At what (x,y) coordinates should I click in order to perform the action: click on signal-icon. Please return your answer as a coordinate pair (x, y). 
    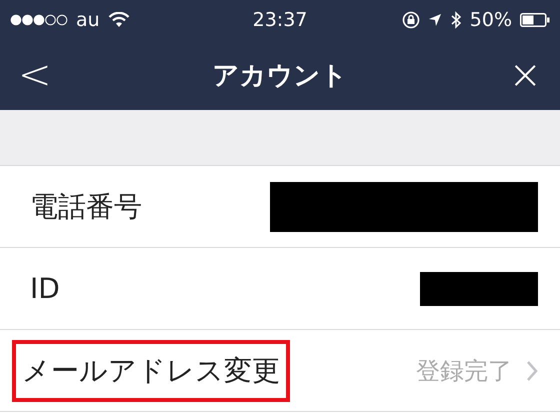
    Looking at the image, I should click on (39, 20).